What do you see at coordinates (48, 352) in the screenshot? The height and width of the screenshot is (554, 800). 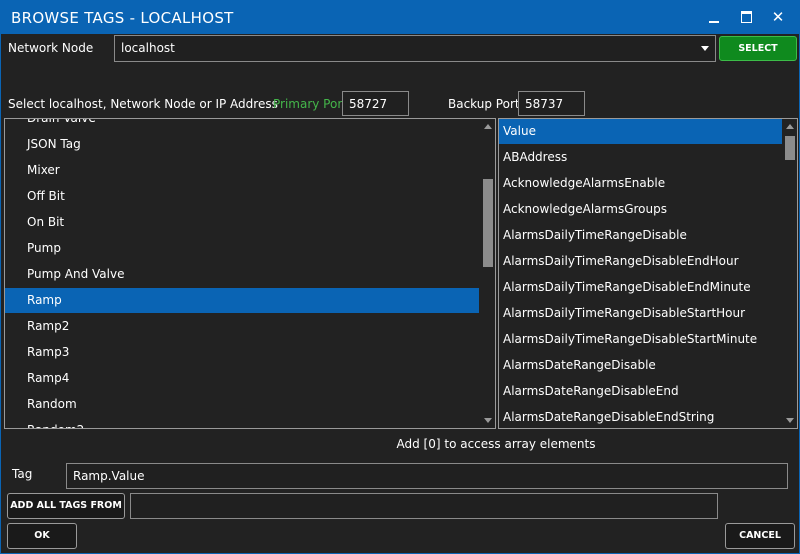 I see `list-item-label: Ramp3` at bounding box center [48, 352].